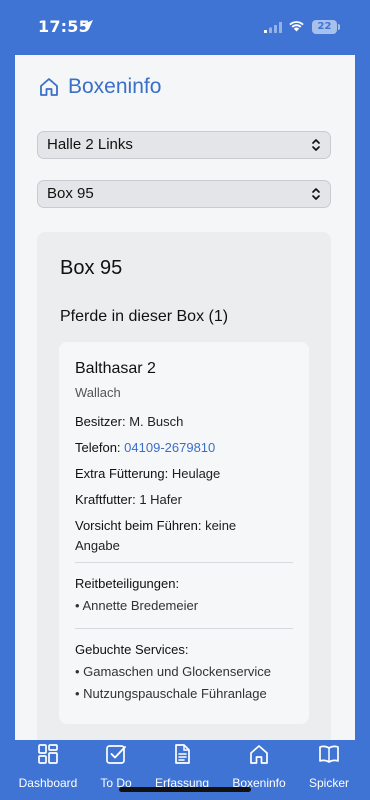 Image resolution: width=370 pixels, height=800 pixels. What do you see at coordinates (137, 605) in the screenshot?
I see `riding-share-item: • Annette Bredemeier` at bounding box center [137, 605].